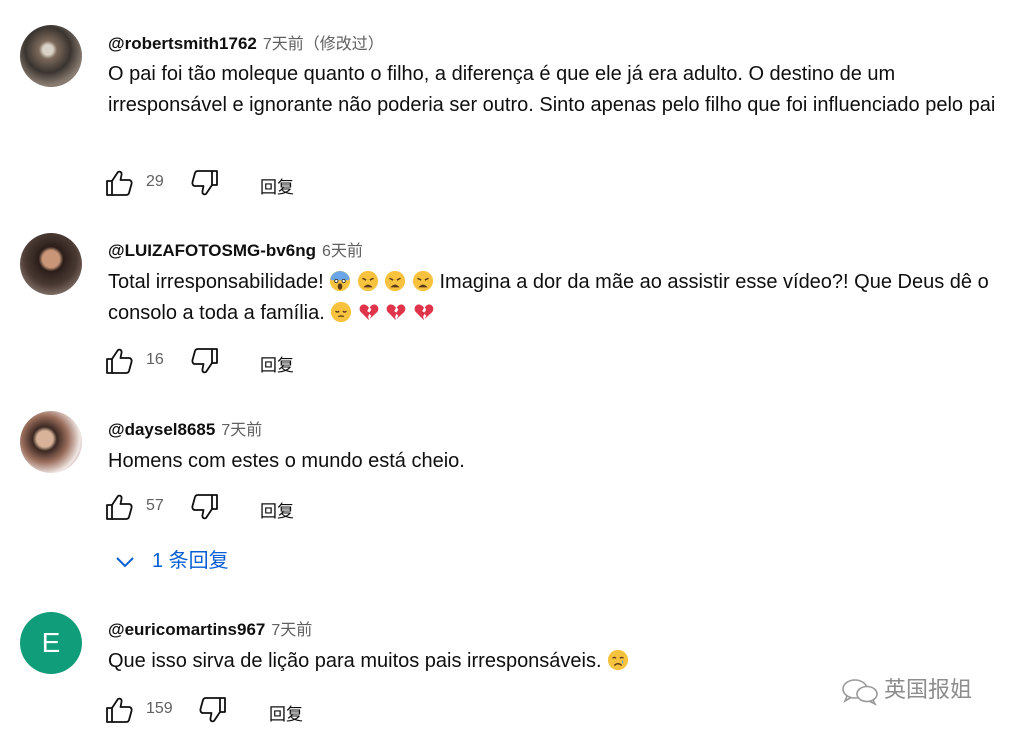 Image resolution: width=1024 pixels, height=735 pixels. What do you see at coordinates (341, 312) in the screenshot?
I see `pensive-face-emoji-icon` at bounding box center [341, 312].